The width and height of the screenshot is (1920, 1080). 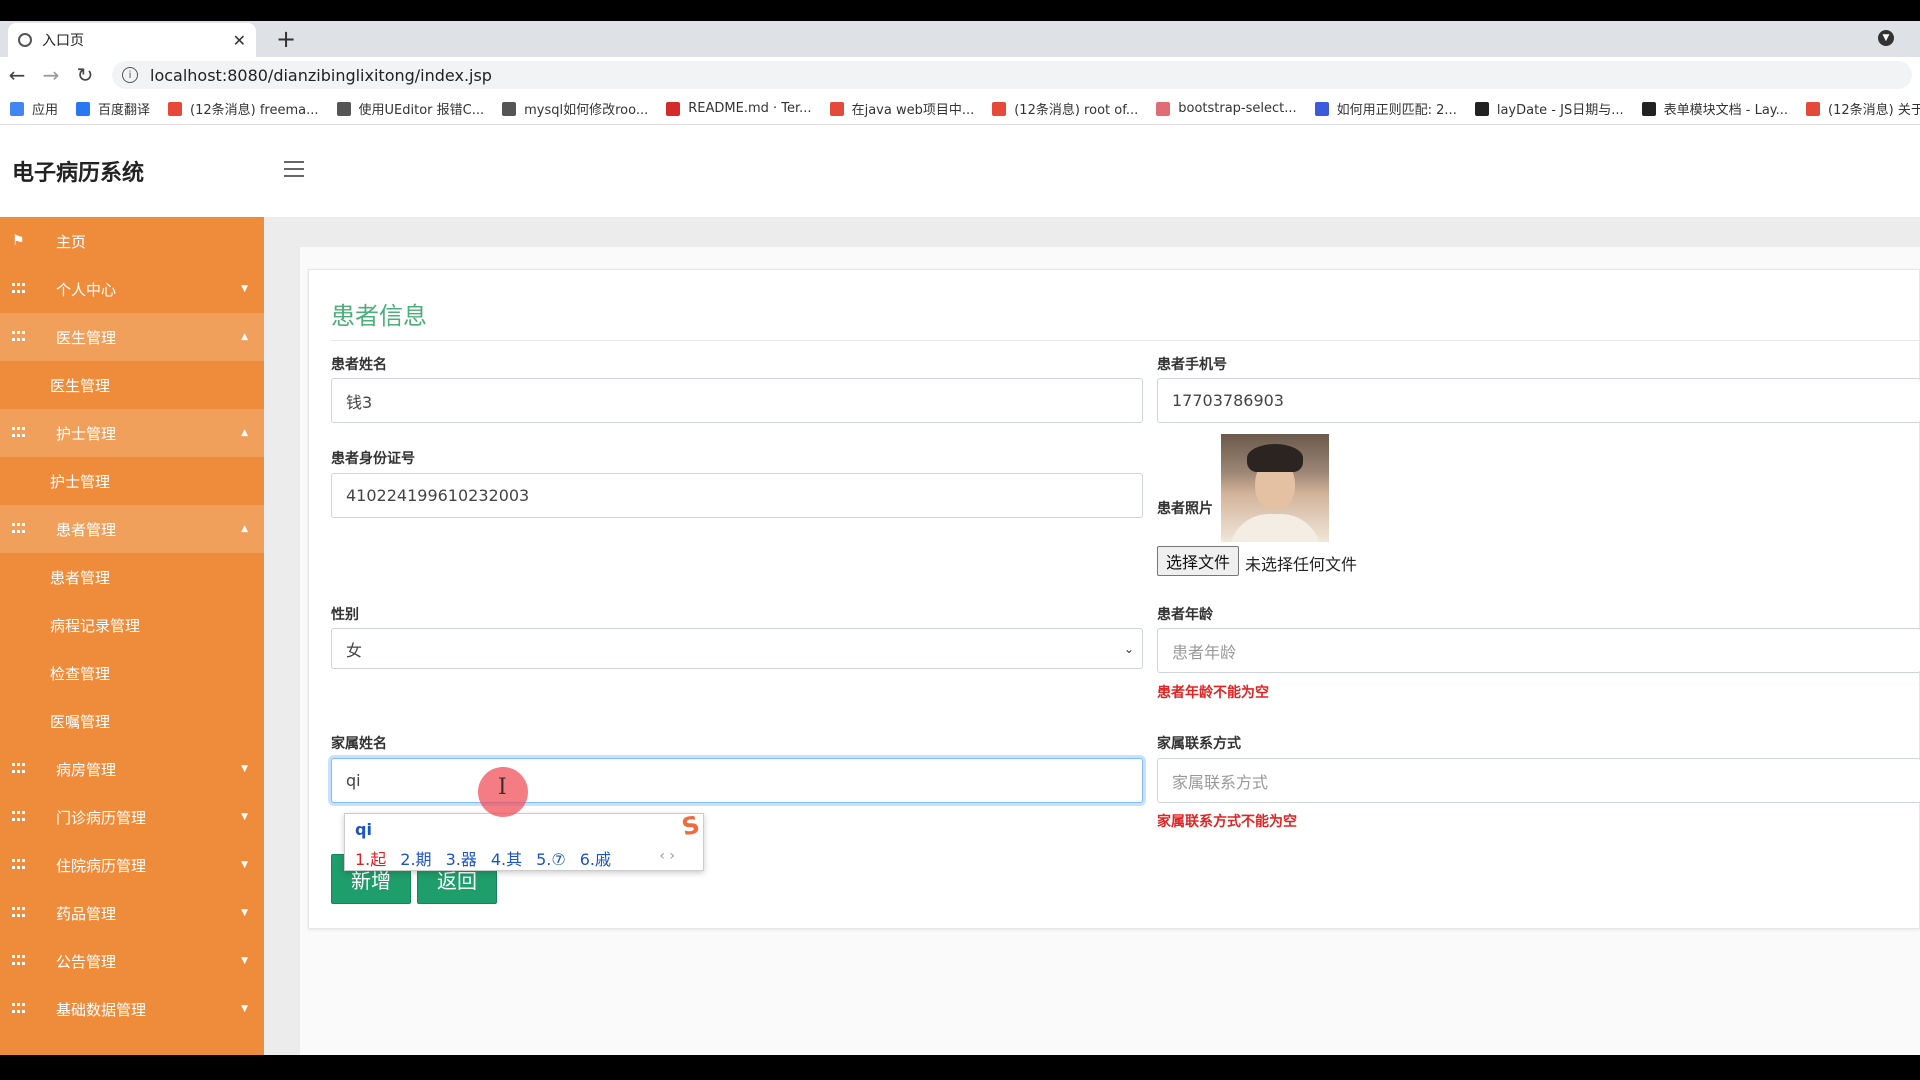 I want to click on ime-candidate: 3.器, so click(x=461, y=859).